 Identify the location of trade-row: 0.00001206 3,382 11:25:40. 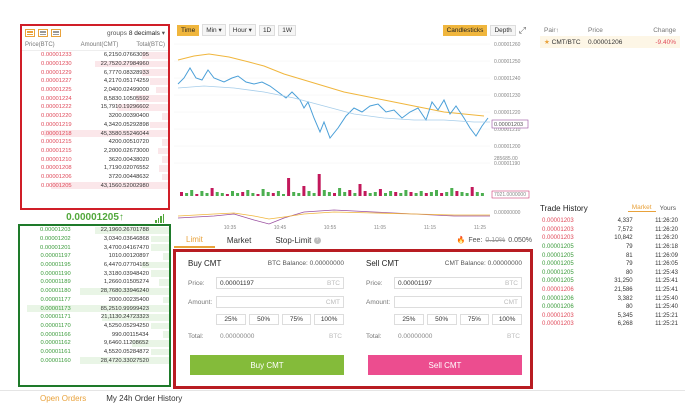
(610, 298).